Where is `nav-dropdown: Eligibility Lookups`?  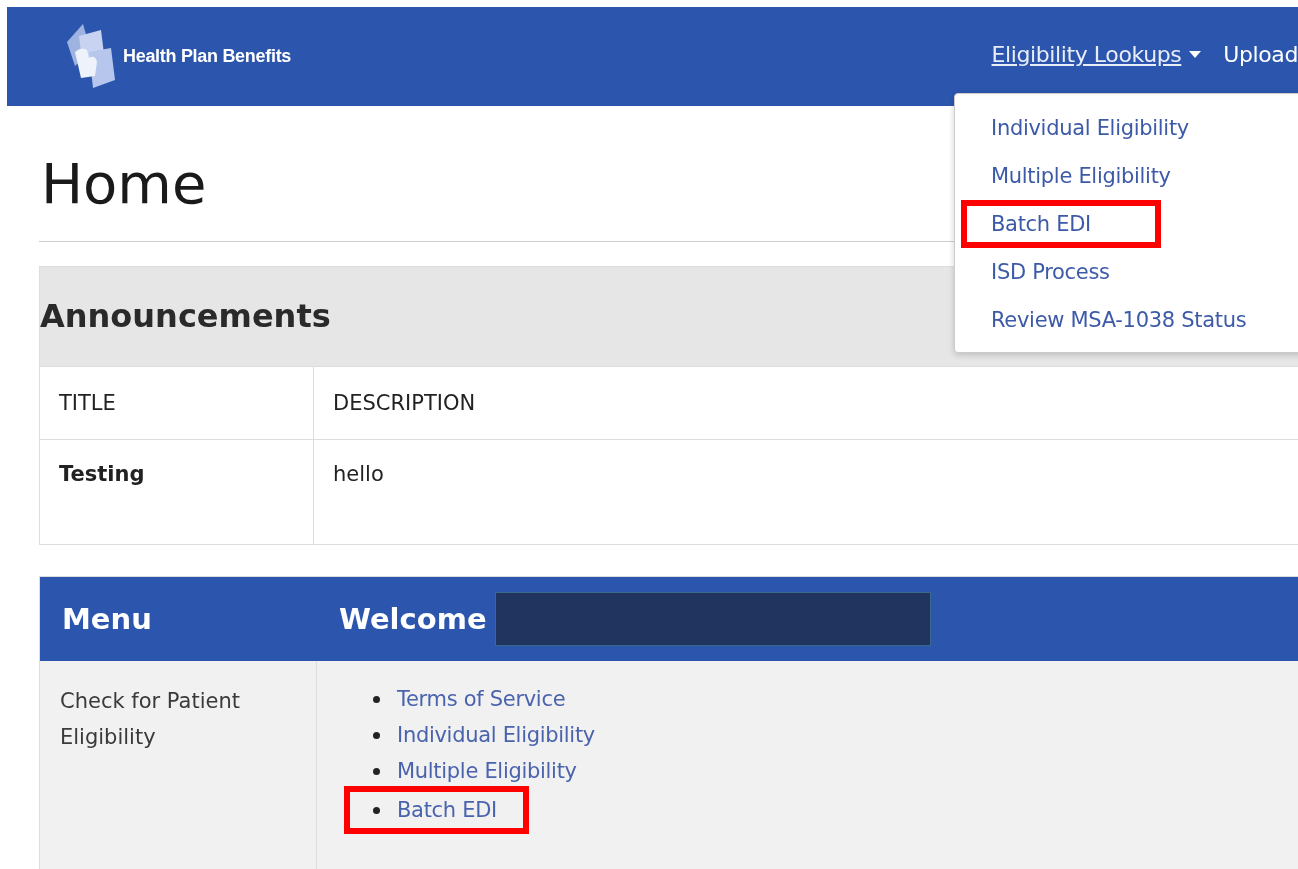 nav-dropdown: Eligibility Lookups is located at coordinates (1096, 54).